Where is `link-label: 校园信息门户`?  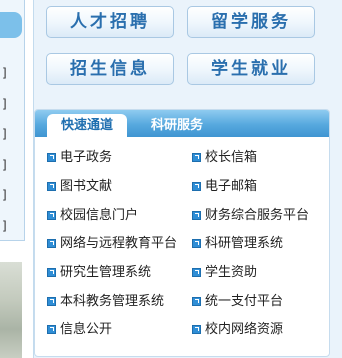 link-label: 校园信息门户 is located at coordinates (99, 215).